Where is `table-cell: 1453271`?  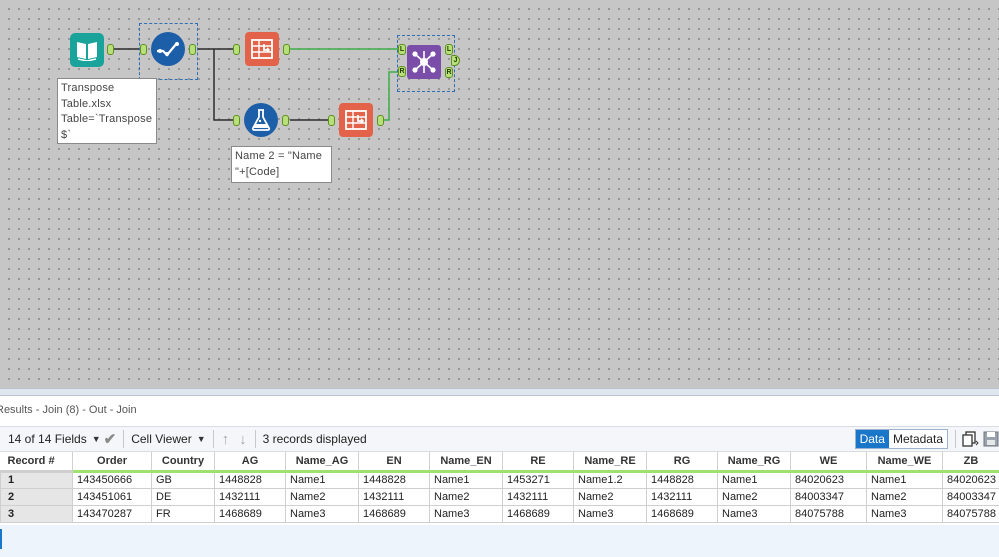
table-cell: 1453271 is located at coordinates (538, 479).